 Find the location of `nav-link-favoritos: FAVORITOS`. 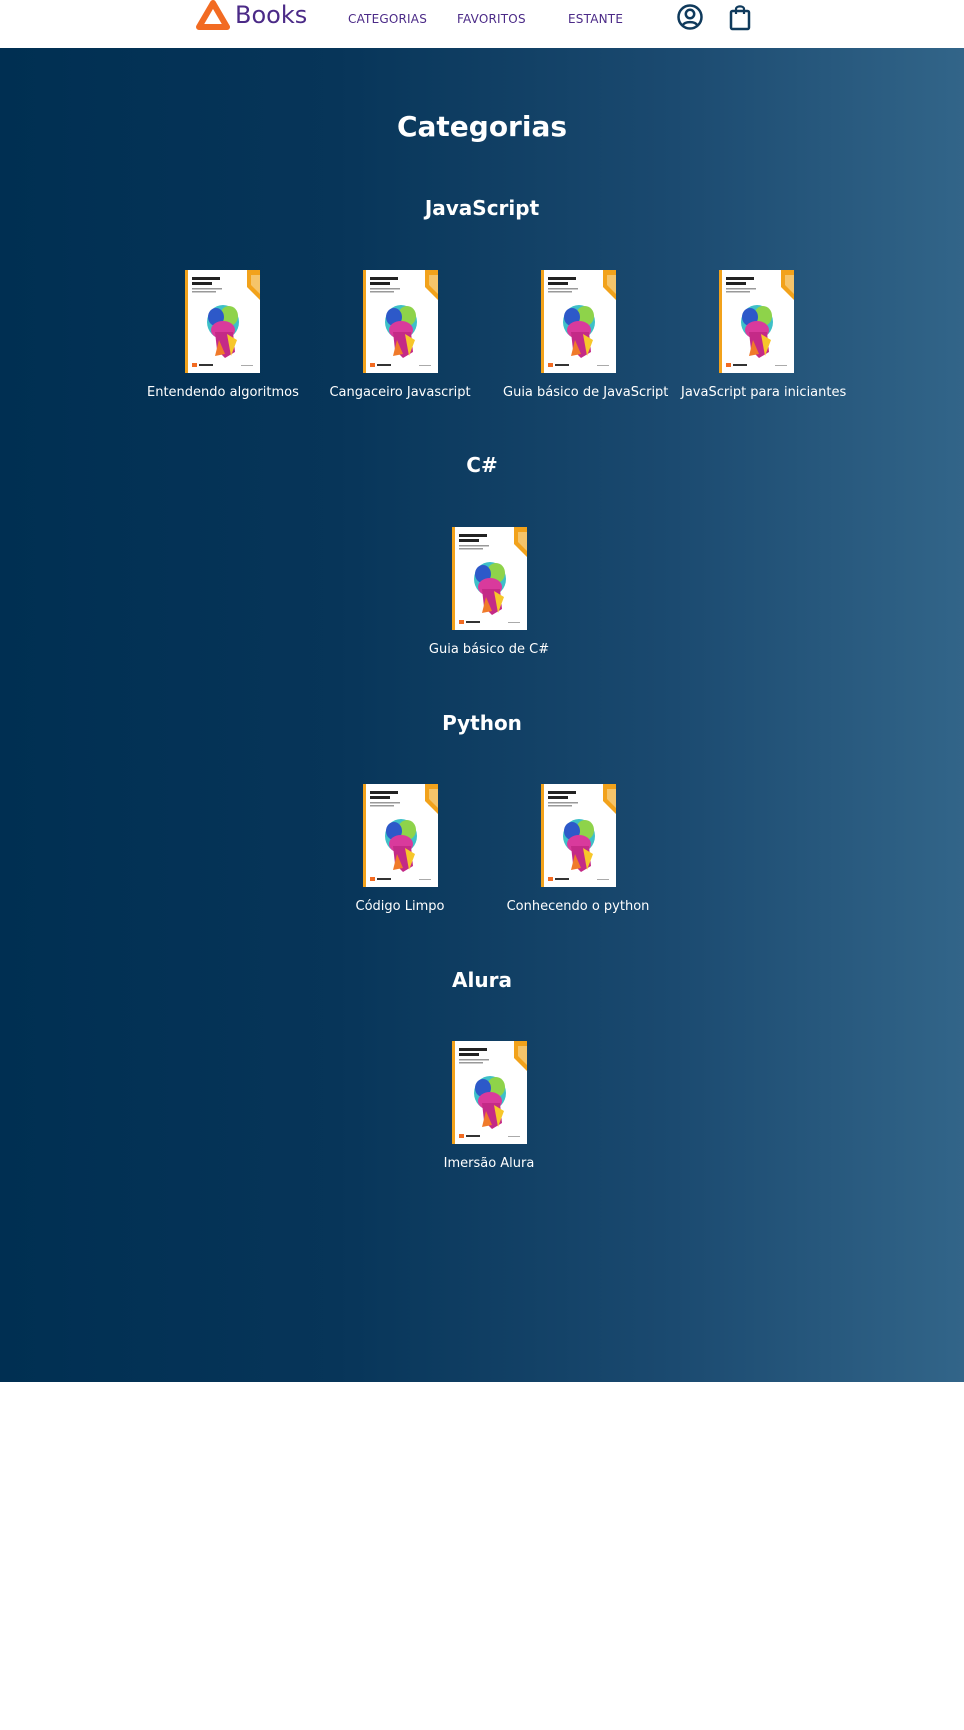

nav-link-favoritos: FAVORITOS is located at coordinates (491, 19).